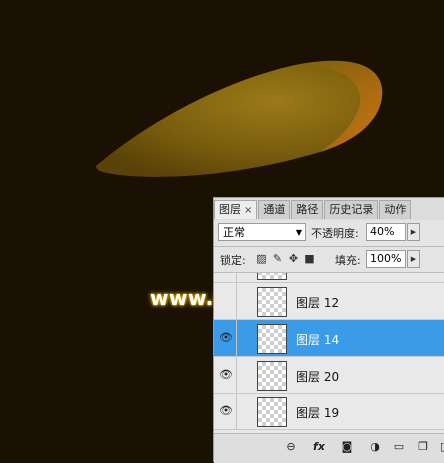 The height and width of the screenshot is (463, 444). Describe the element at coordinates (413, 259) in the screenshot. I see `fill-slider-button: ▶` at that location.